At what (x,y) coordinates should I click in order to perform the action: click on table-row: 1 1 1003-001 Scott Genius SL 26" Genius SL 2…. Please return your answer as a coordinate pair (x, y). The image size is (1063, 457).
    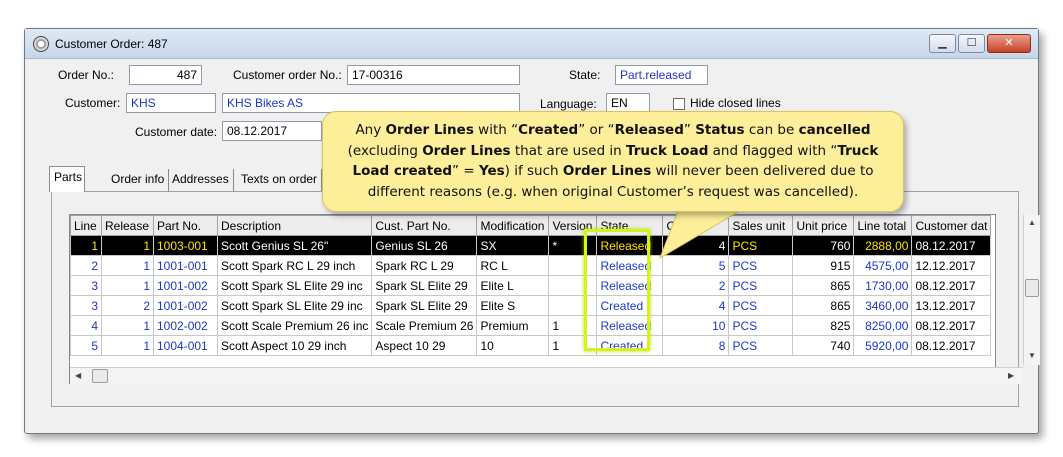
    Looking at the image, I should click on (531, 245).